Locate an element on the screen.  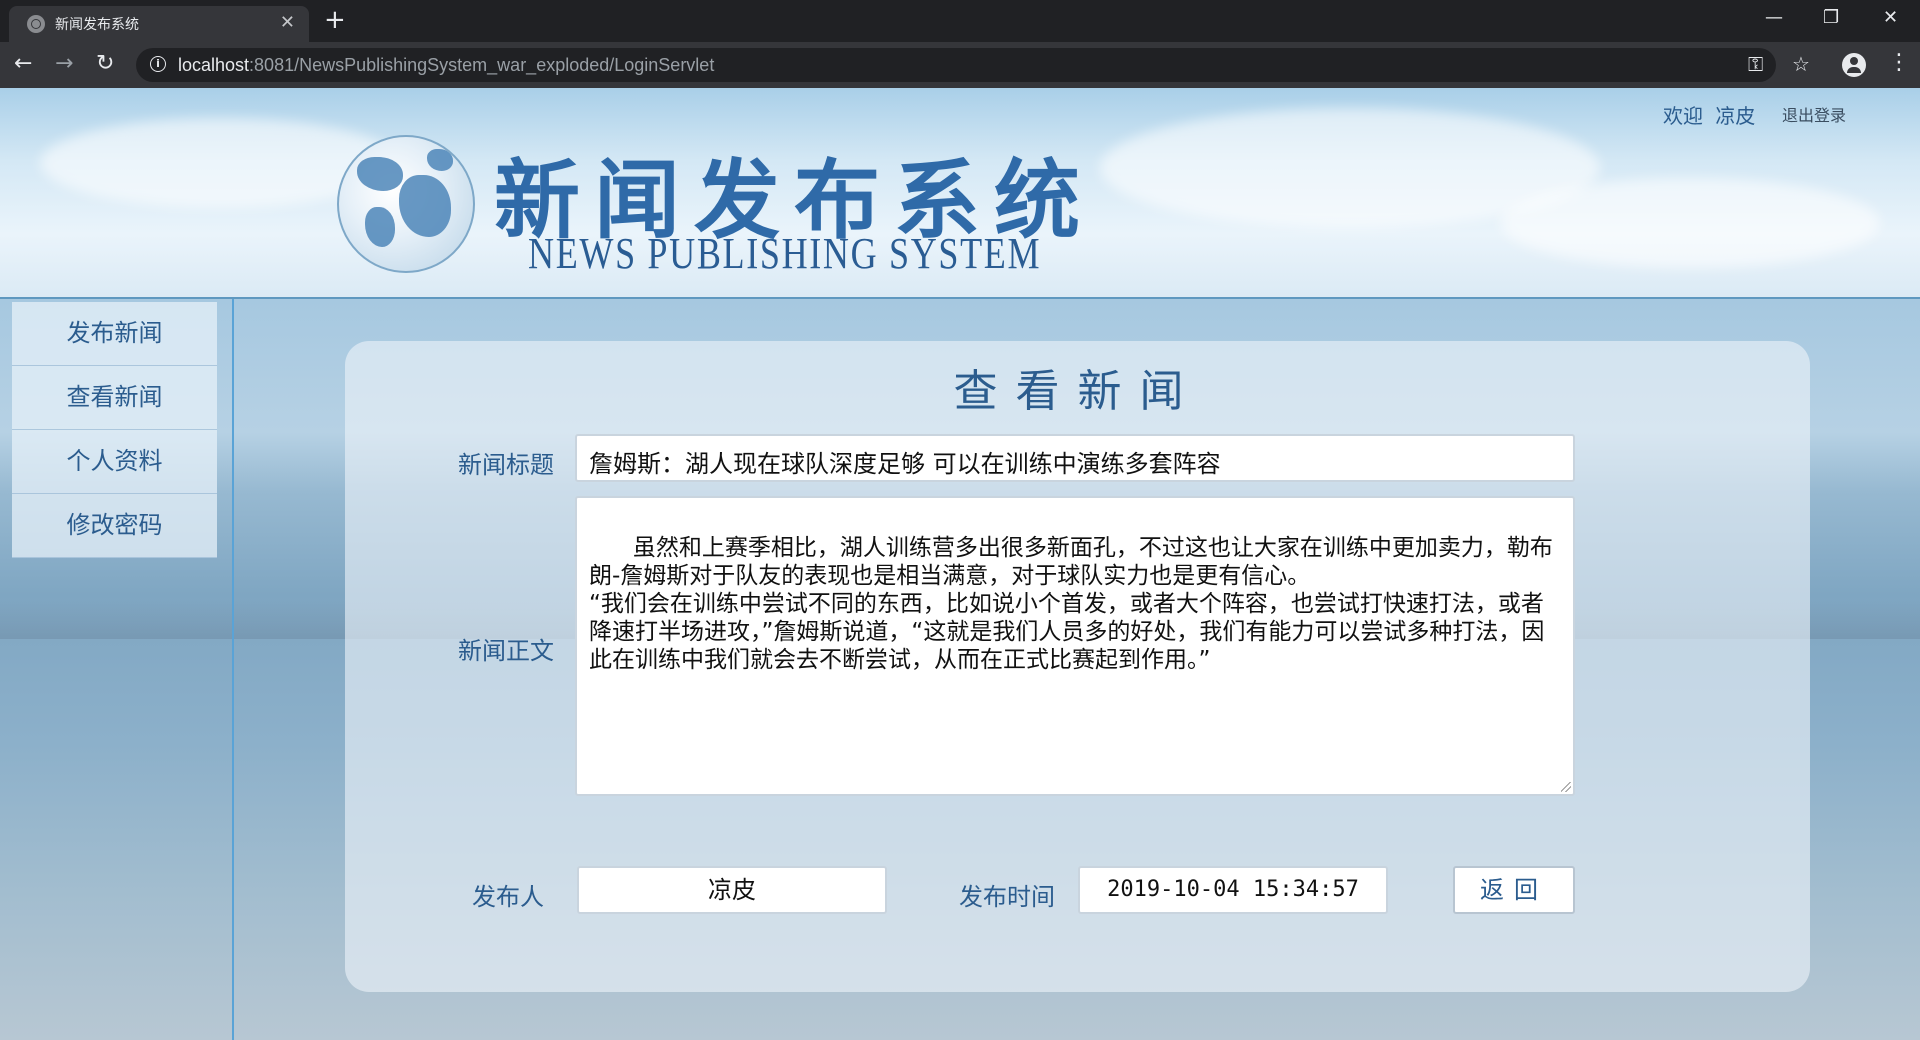
sidebar-item-publish-news: 发布新闻 is located at coordinates (114, 334).